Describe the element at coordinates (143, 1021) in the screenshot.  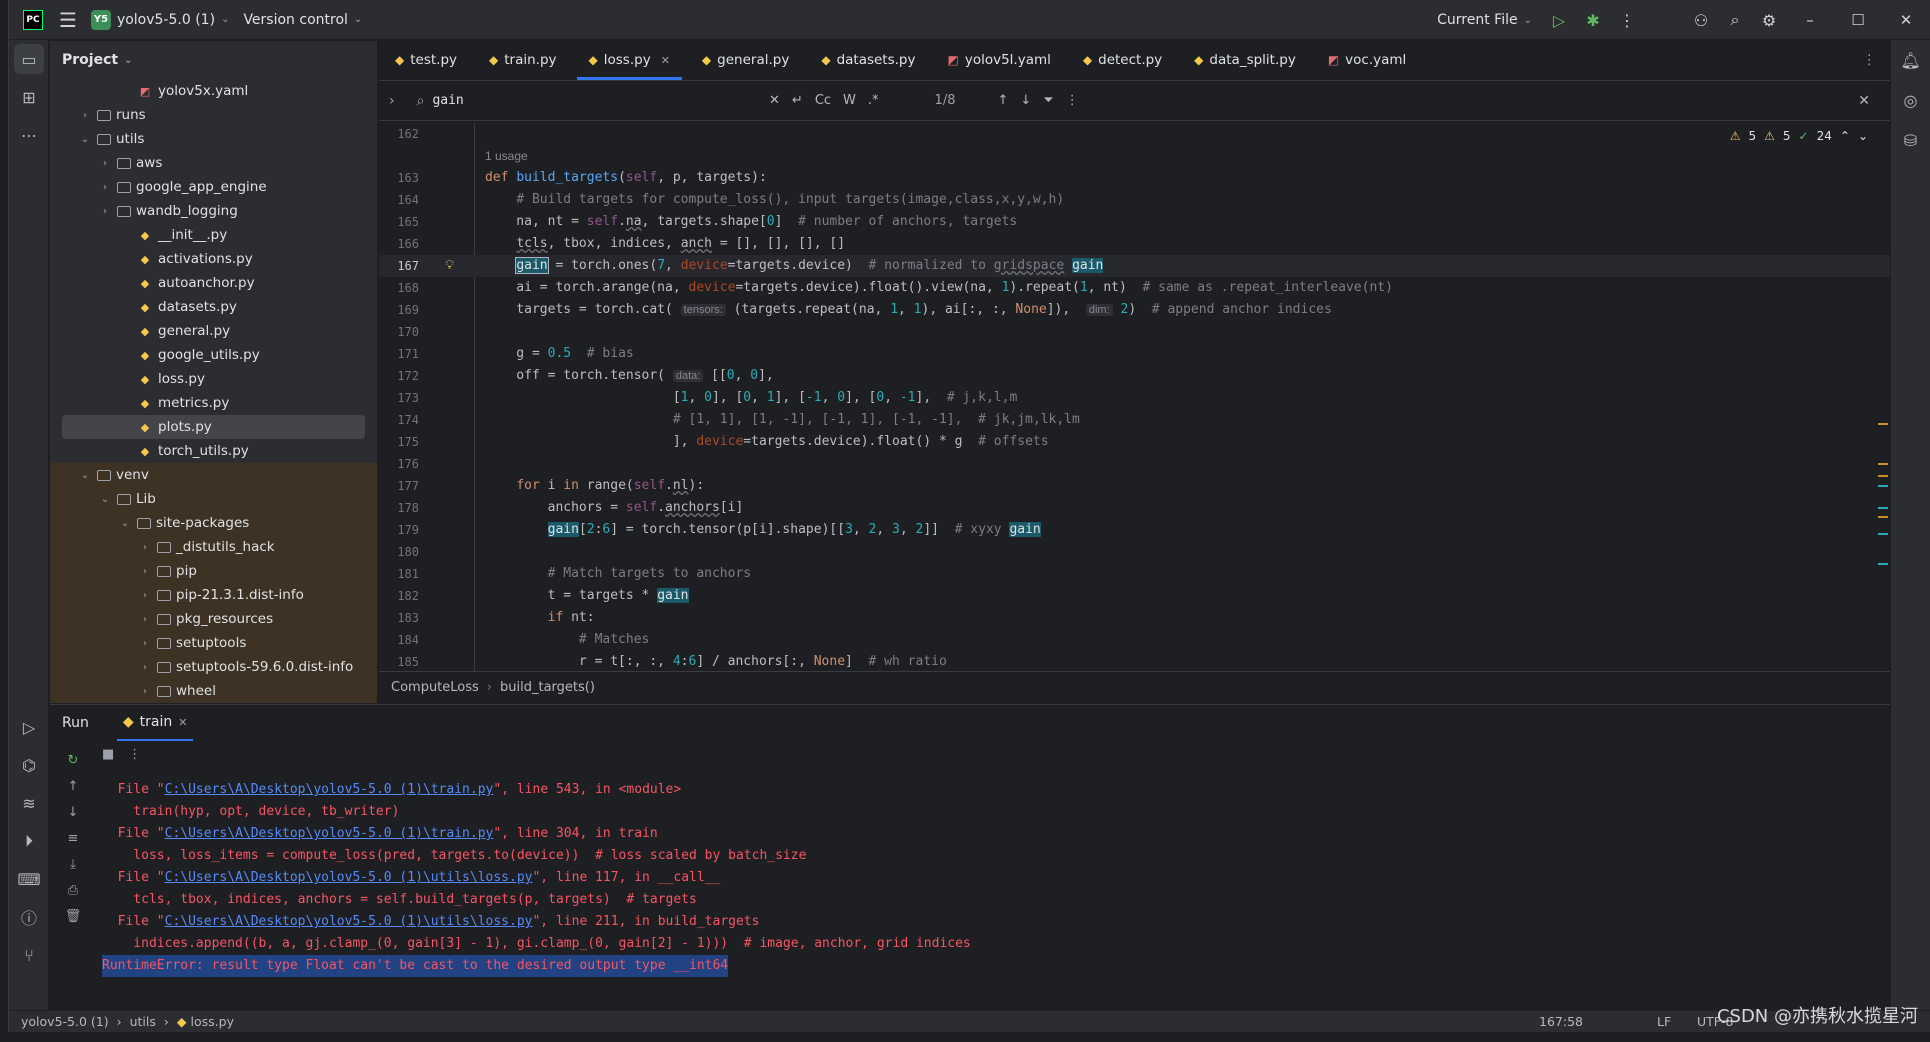
I see `status-crumb-folder: utils` at that location.